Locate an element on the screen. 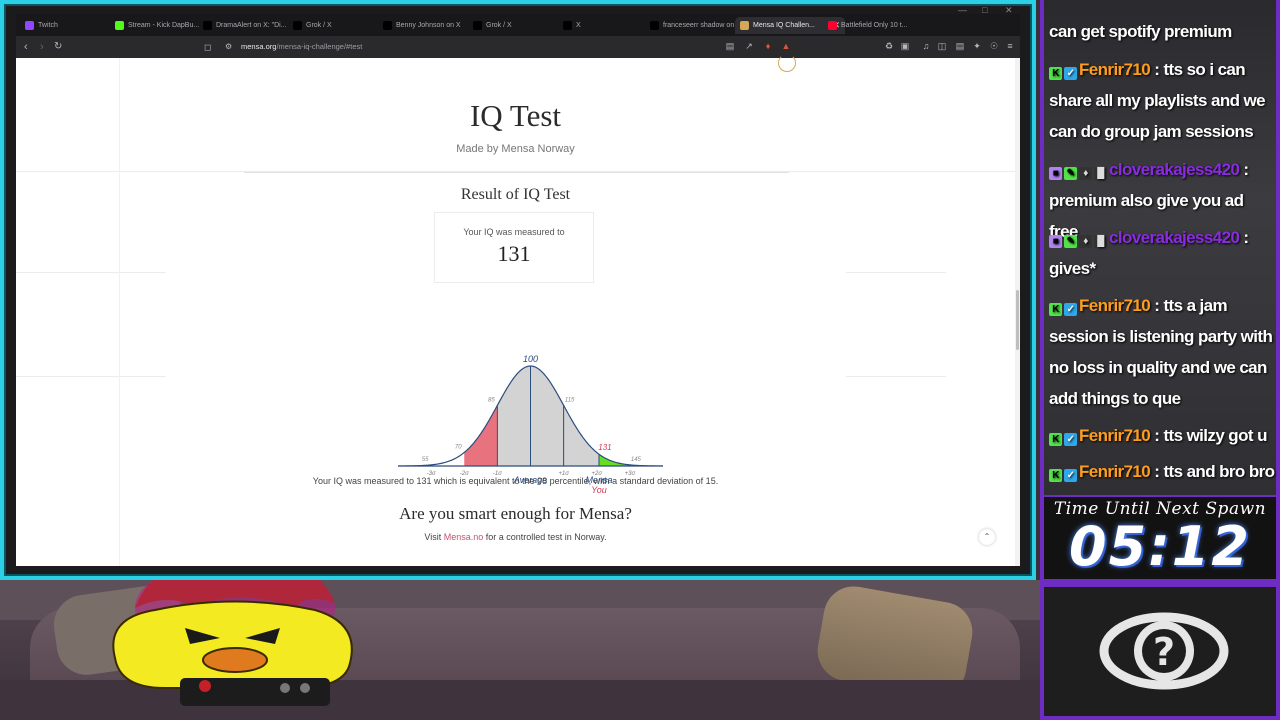  sidebar-icon: ◫ is located at coordinates (942, 46).